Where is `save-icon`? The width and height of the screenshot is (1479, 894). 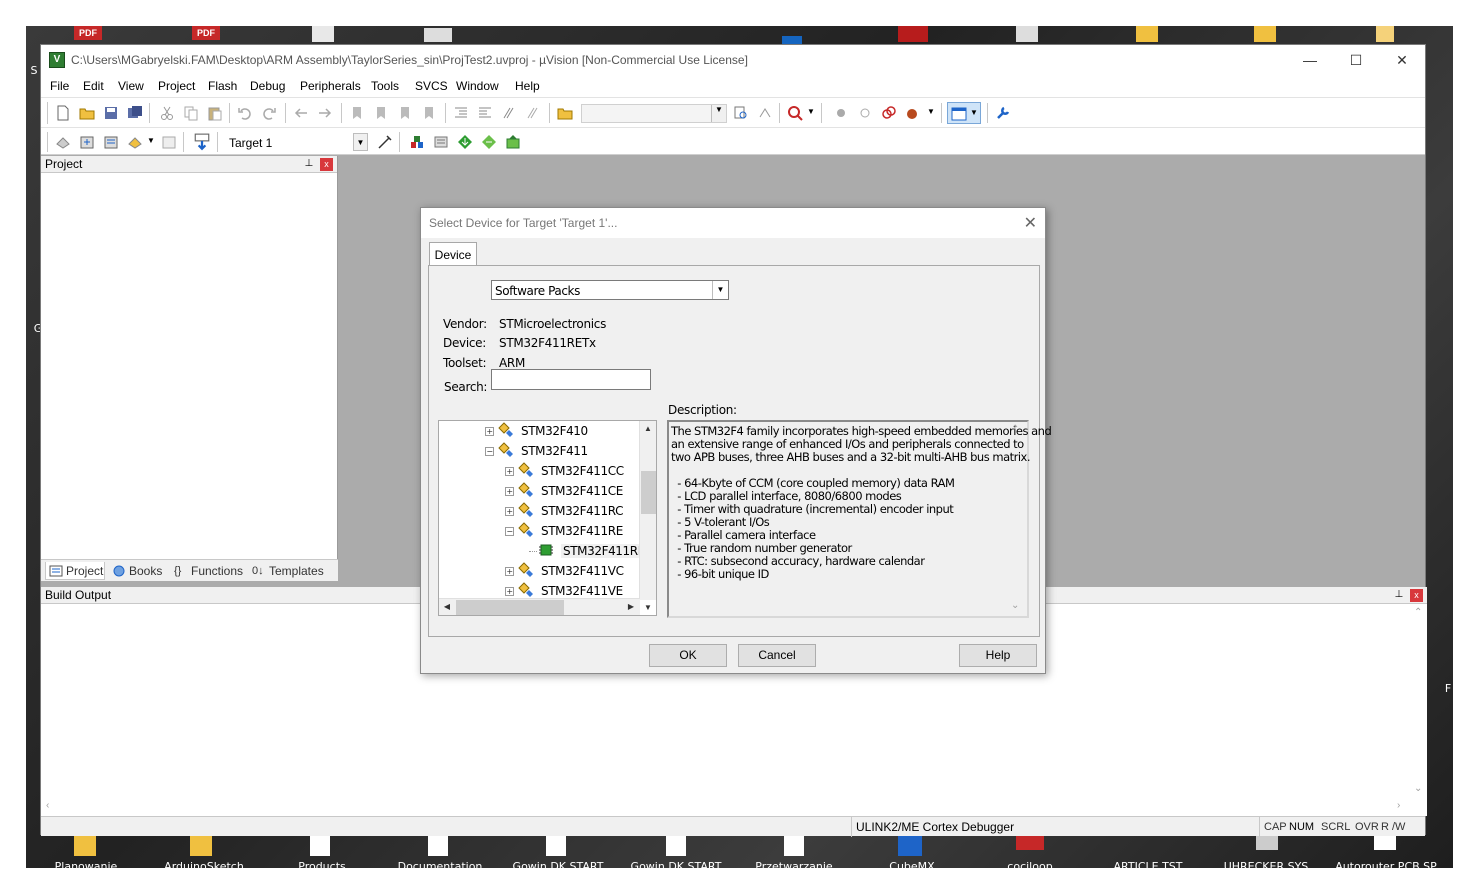 save-icon is located at coordinates (111, 113).